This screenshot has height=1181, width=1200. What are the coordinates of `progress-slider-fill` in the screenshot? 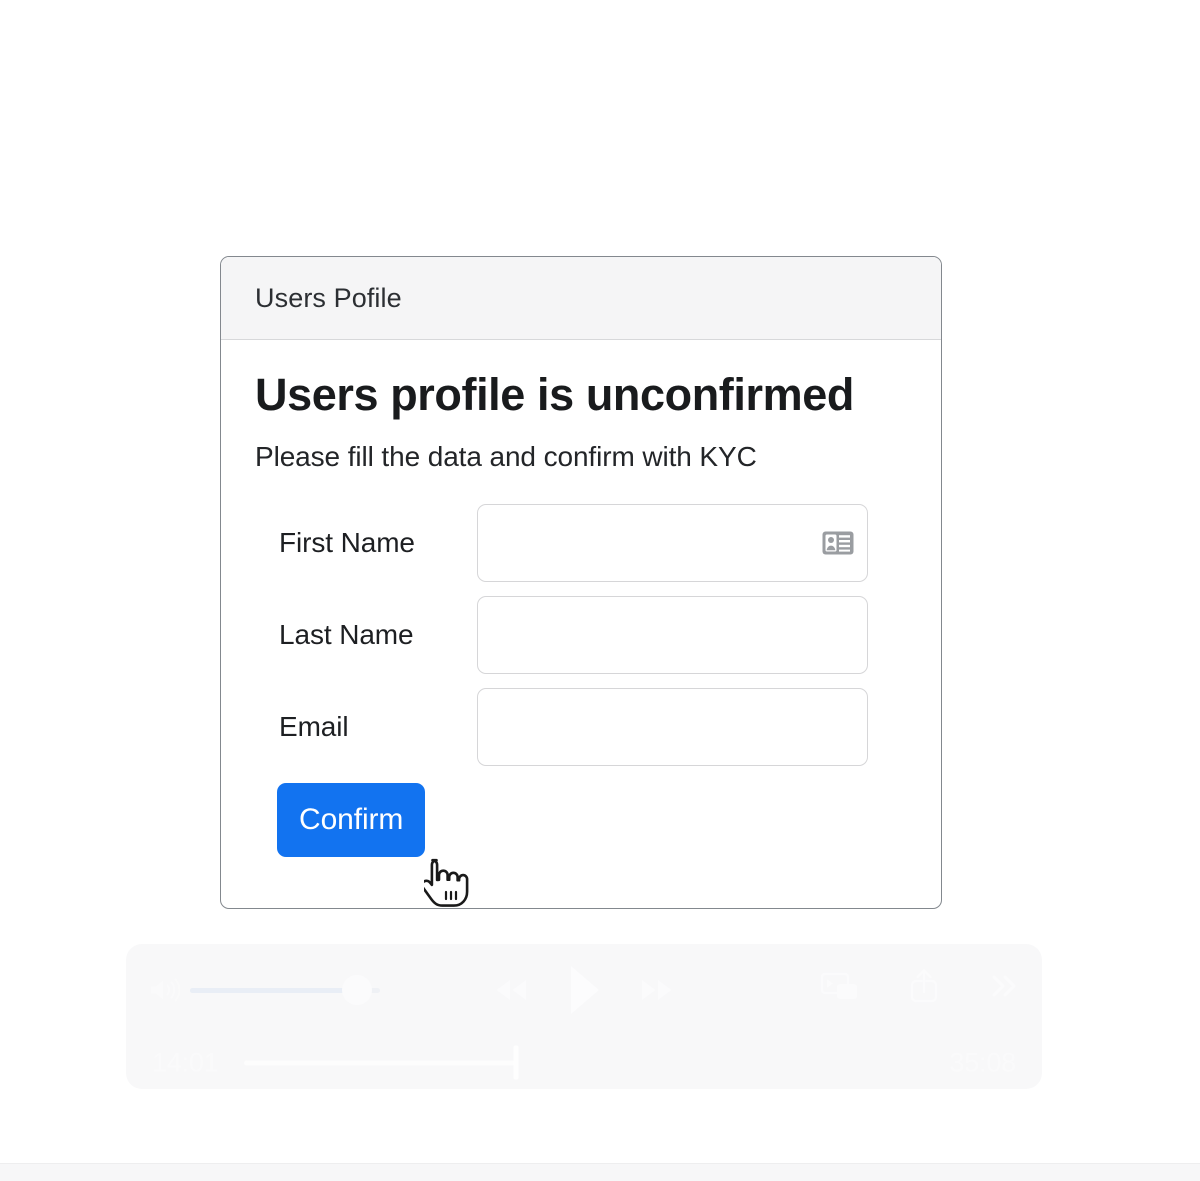 It's located at (380, 1062).